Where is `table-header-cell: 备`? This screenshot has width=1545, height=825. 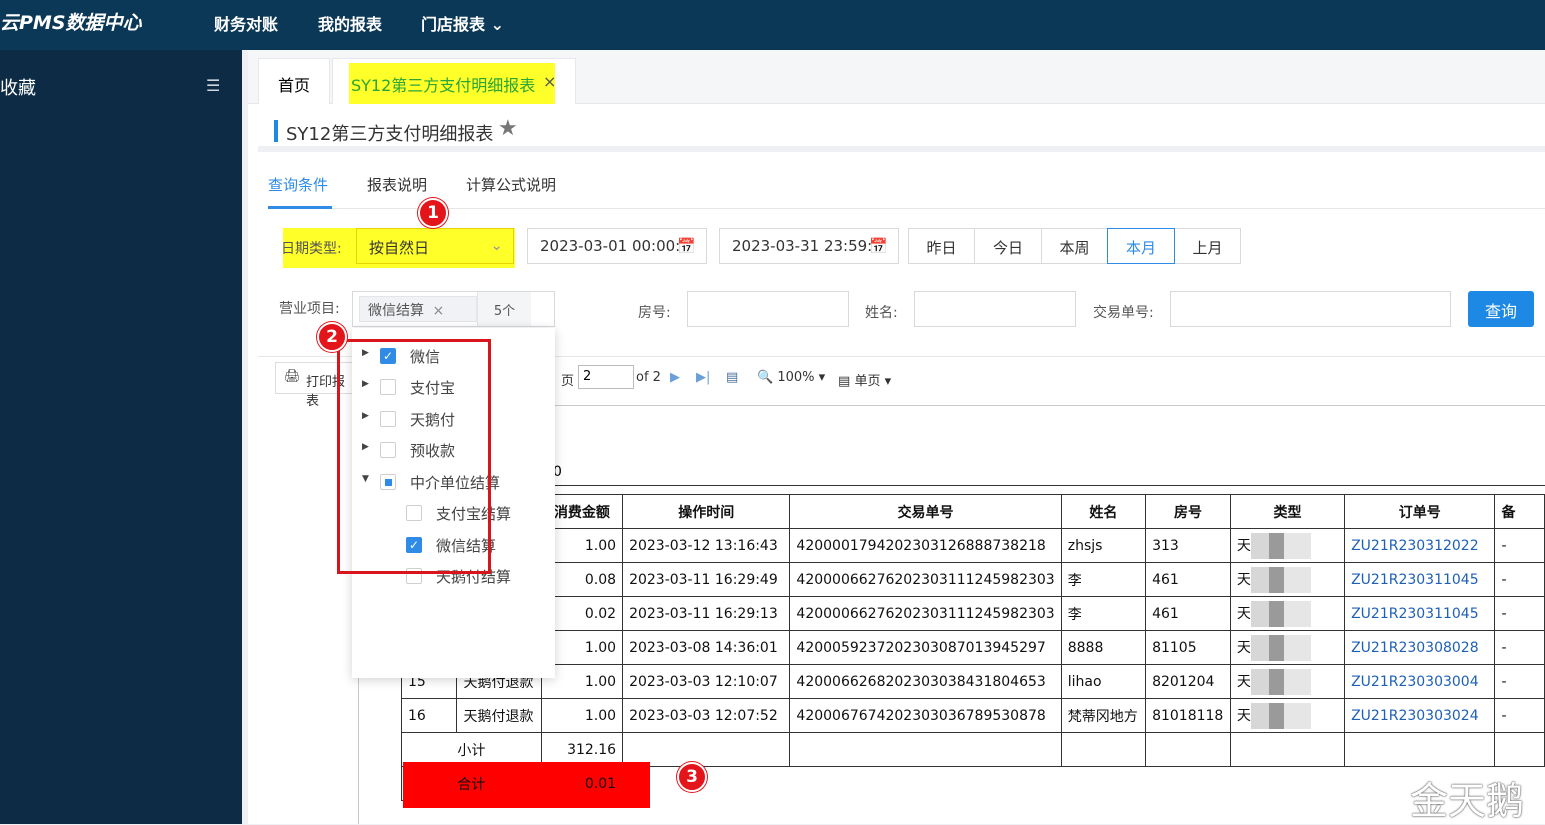 table-header-cell: 备 is located at coordinates (1519, 511).